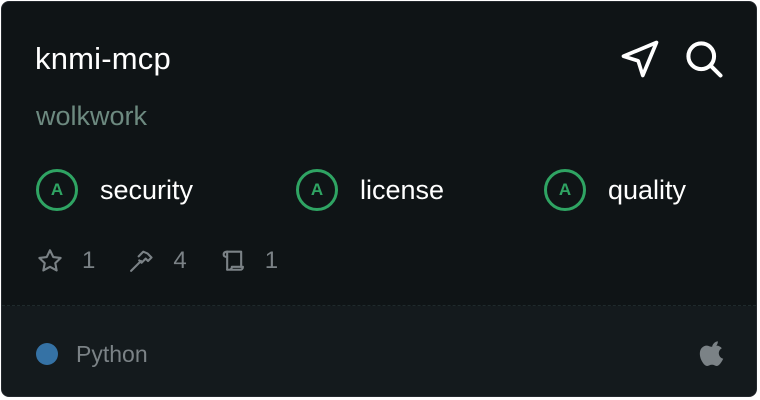 The image size is (760, 400). Describe the element at coordinates (103, 59) in the screenshot. I see `card-title: knmi-mcp` at that location.